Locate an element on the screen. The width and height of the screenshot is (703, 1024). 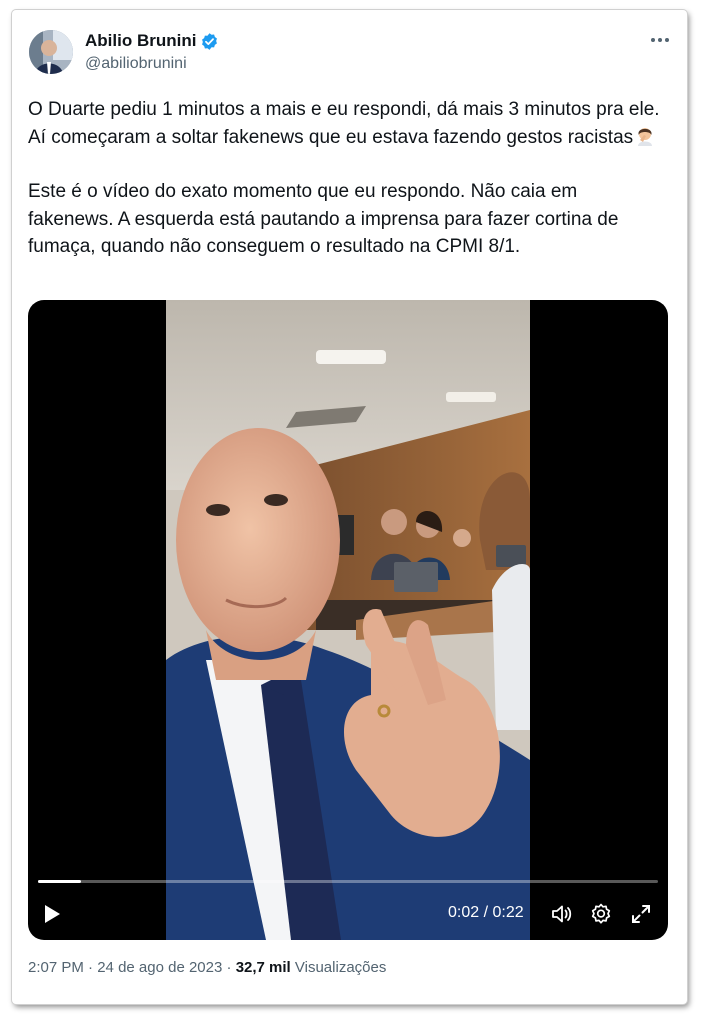
volume-icon is located at coordinates (562, 914).